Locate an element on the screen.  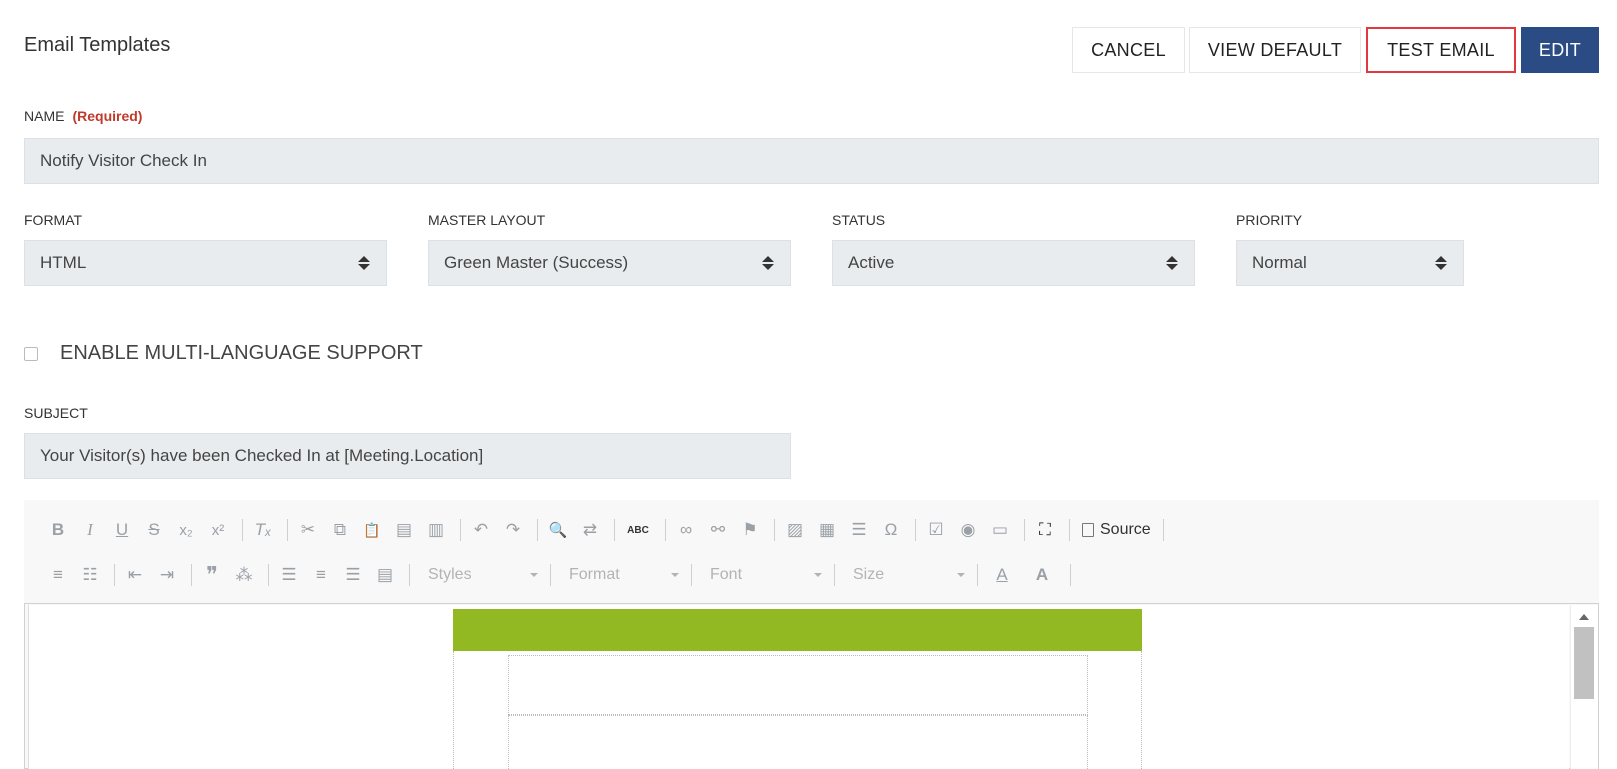
strikethrough-icon: S is located at coordinates (154, 530).